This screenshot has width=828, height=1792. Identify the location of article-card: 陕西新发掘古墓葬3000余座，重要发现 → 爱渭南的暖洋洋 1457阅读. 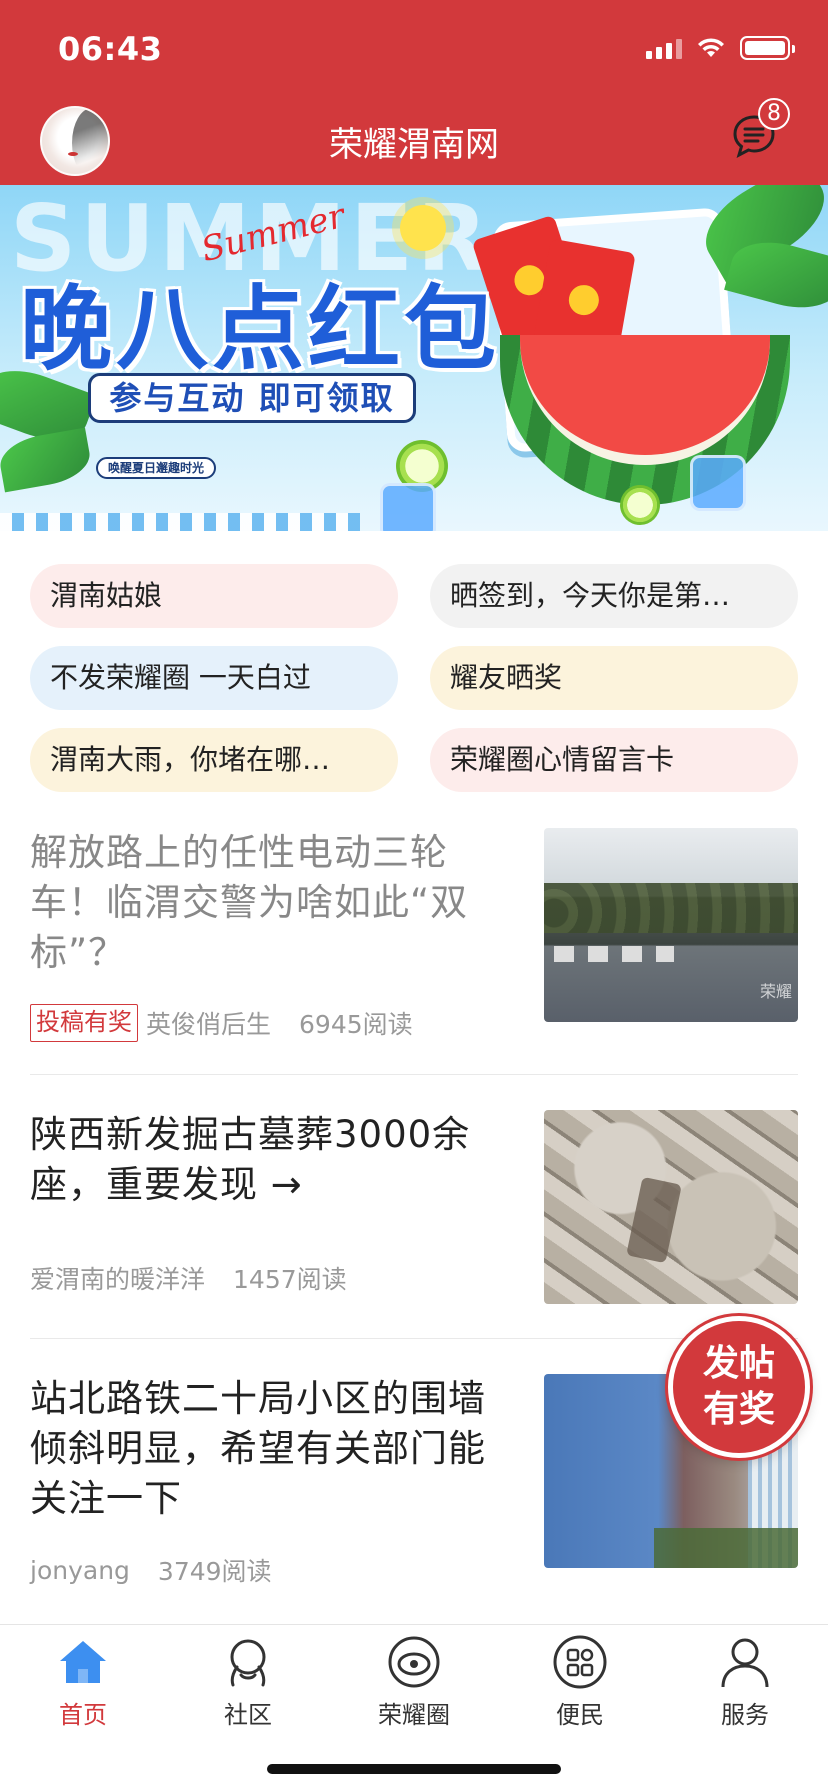
(414, 1207).